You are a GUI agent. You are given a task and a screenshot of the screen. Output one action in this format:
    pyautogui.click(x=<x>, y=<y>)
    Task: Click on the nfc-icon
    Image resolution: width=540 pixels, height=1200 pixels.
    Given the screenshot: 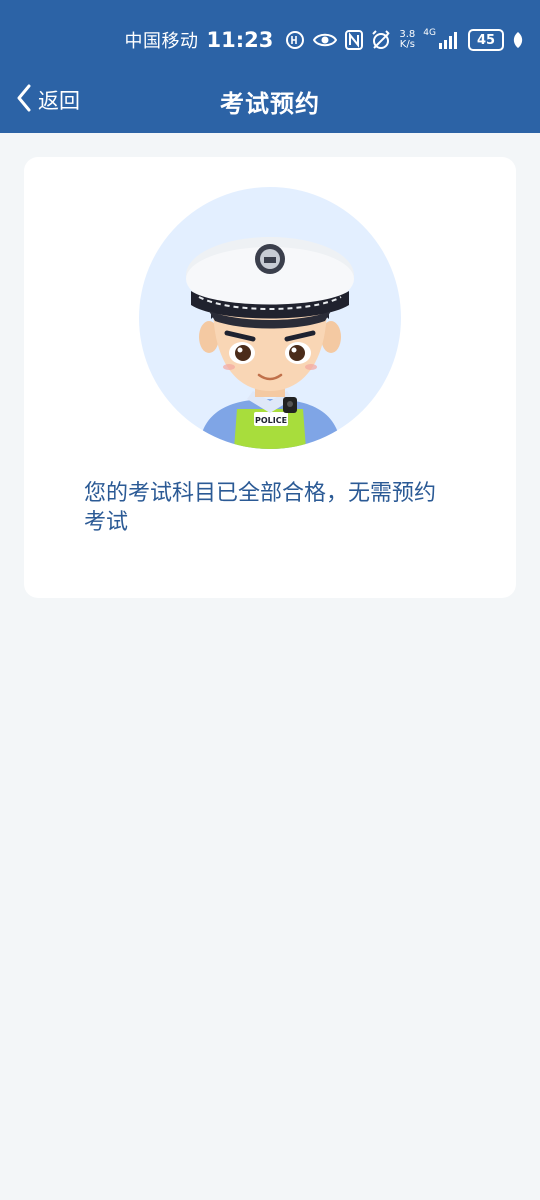 What is the action you would take?
    pyautogui.click(x=354, y=40)
    